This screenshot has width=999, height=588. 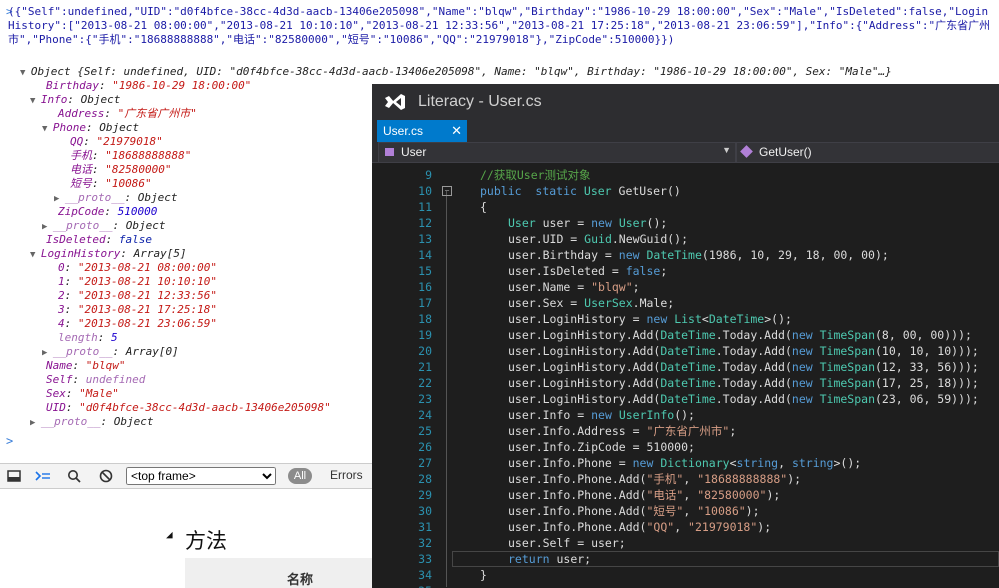 What do you see at coordinates (119, 127) in the screenshot?
I see `tree-value: Object` at bounding box center [119, 127].